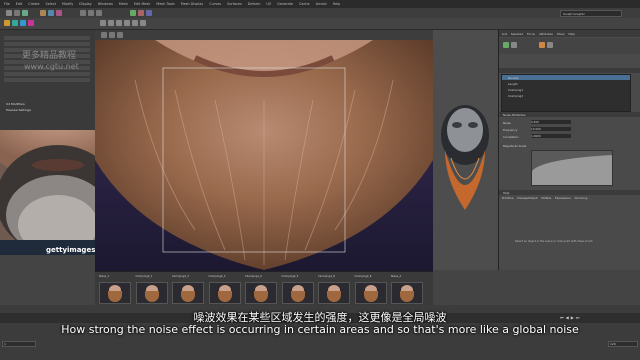  I want to click on lasso-tool-icon, so click(17, 13).